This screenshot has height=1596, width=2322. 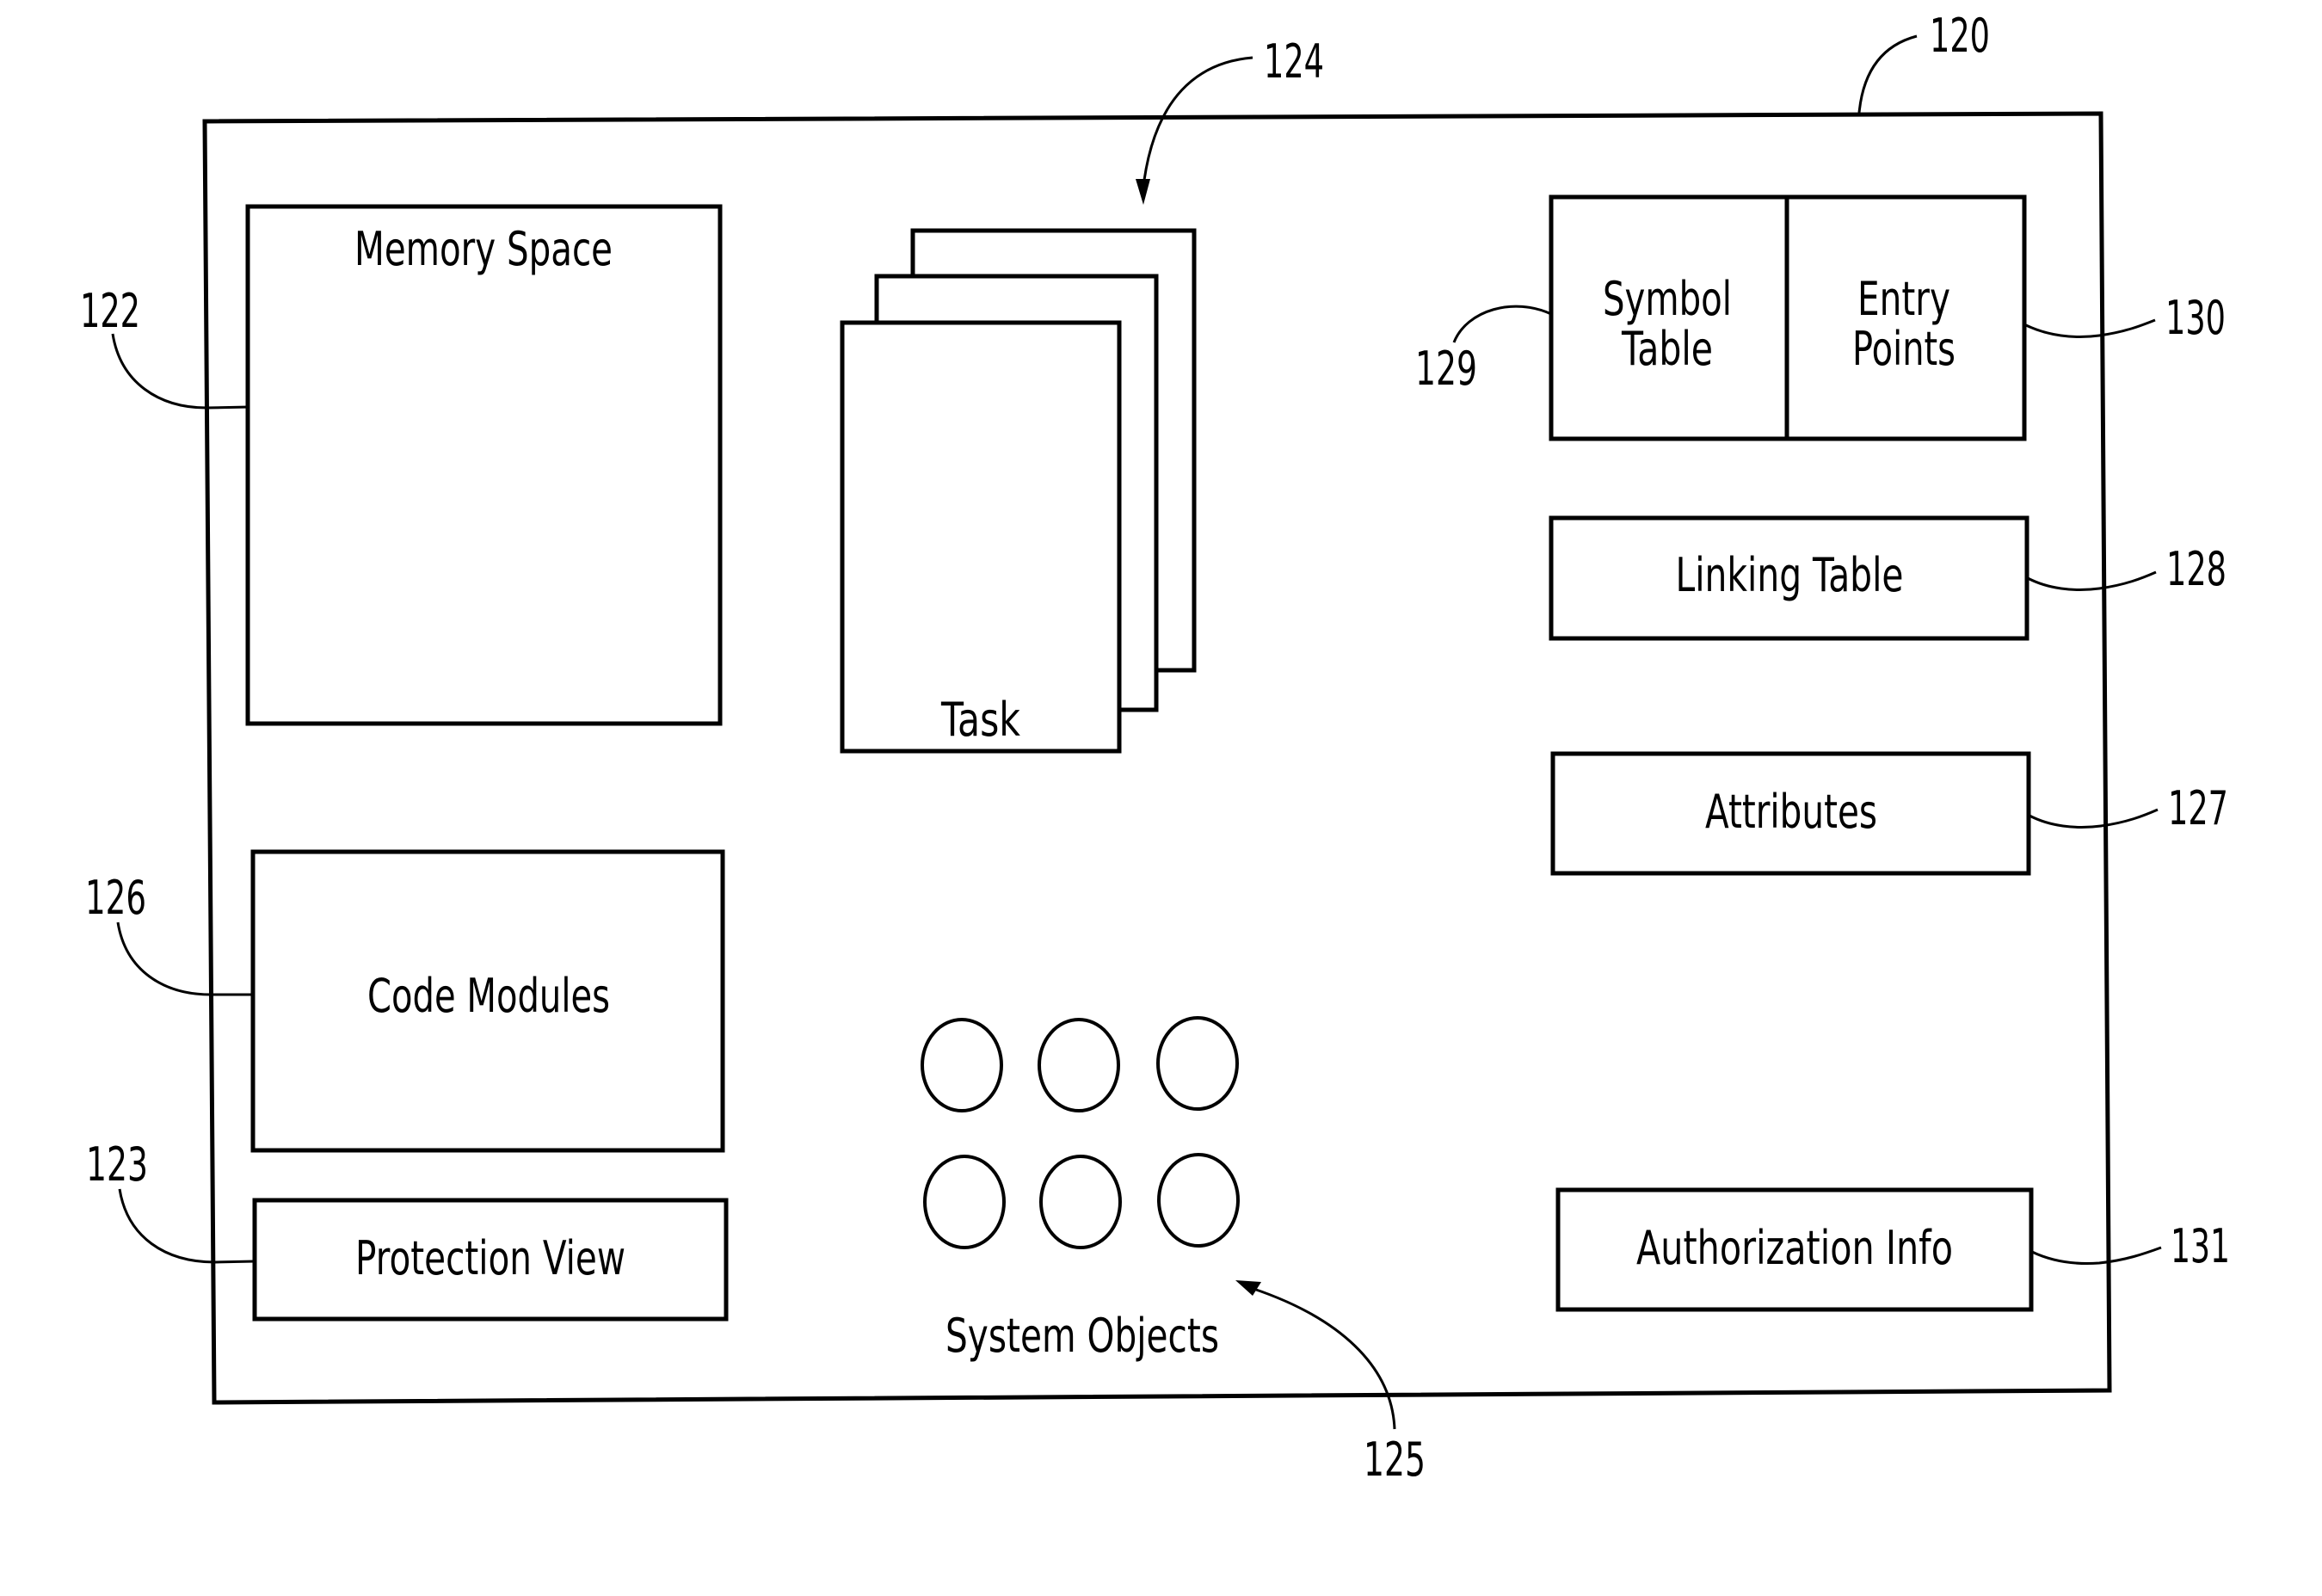 I want to click on ref-131: 131, so click(x=2200, y=1246).